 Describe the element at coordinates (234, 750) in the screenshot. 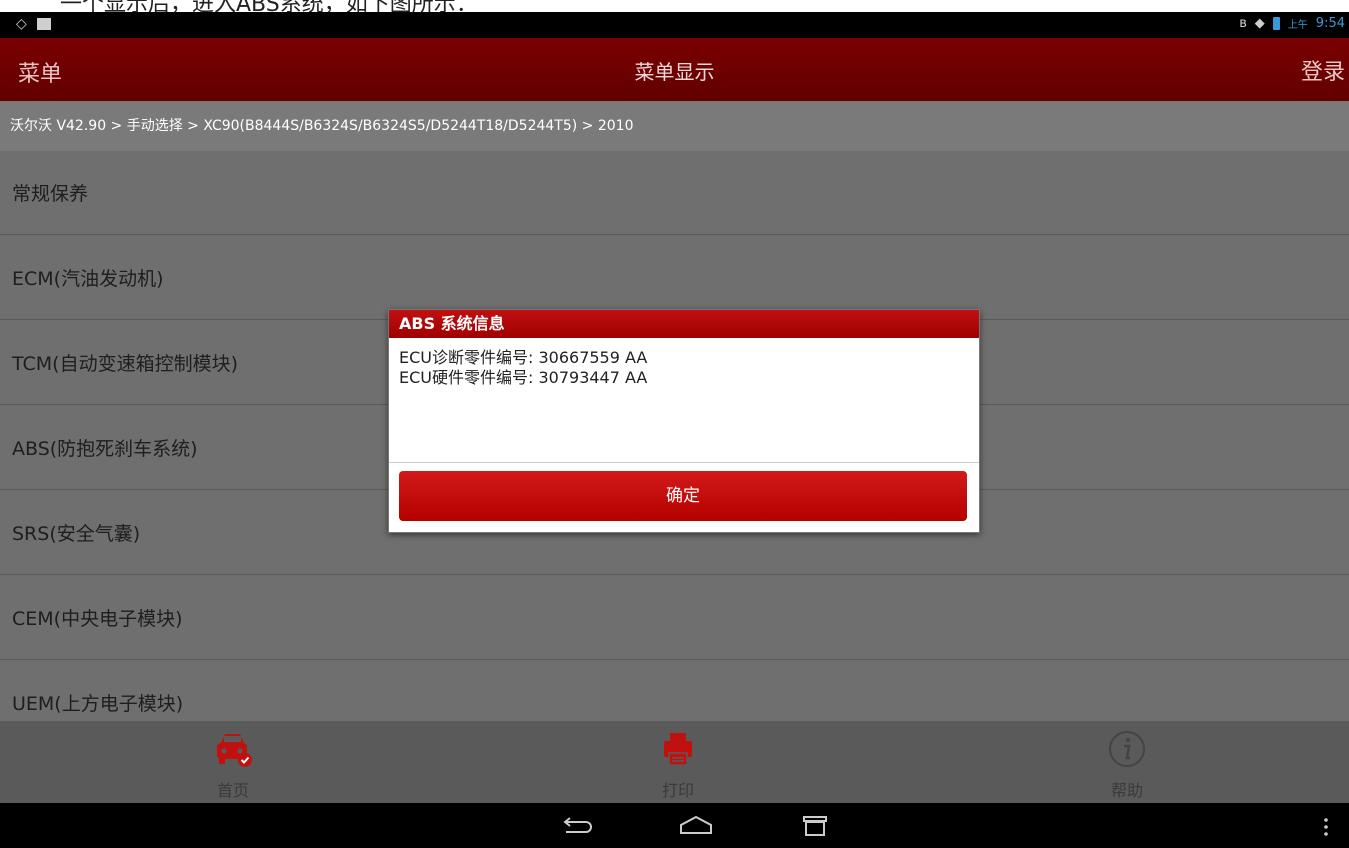

I see `car-home-icon` at that location.